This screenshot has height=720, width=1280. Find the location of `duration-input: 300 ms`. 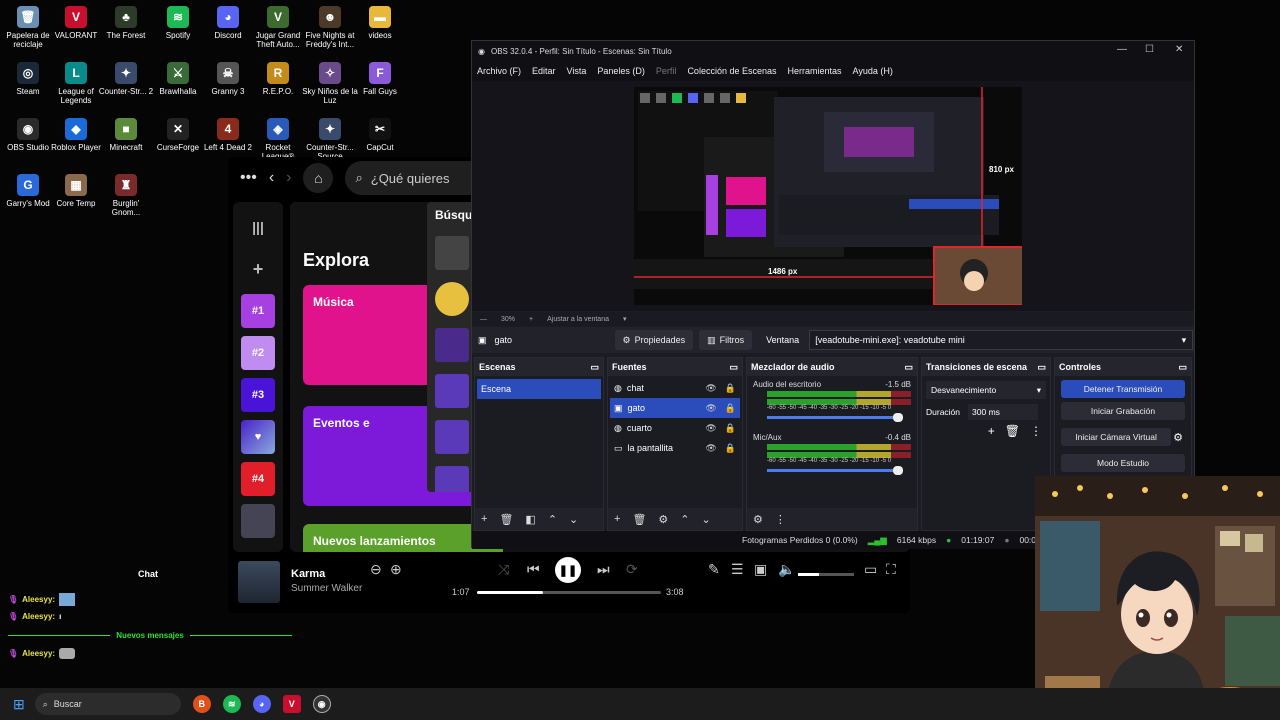

duration-input: 300 ms is located at coordinates (1003, 412).